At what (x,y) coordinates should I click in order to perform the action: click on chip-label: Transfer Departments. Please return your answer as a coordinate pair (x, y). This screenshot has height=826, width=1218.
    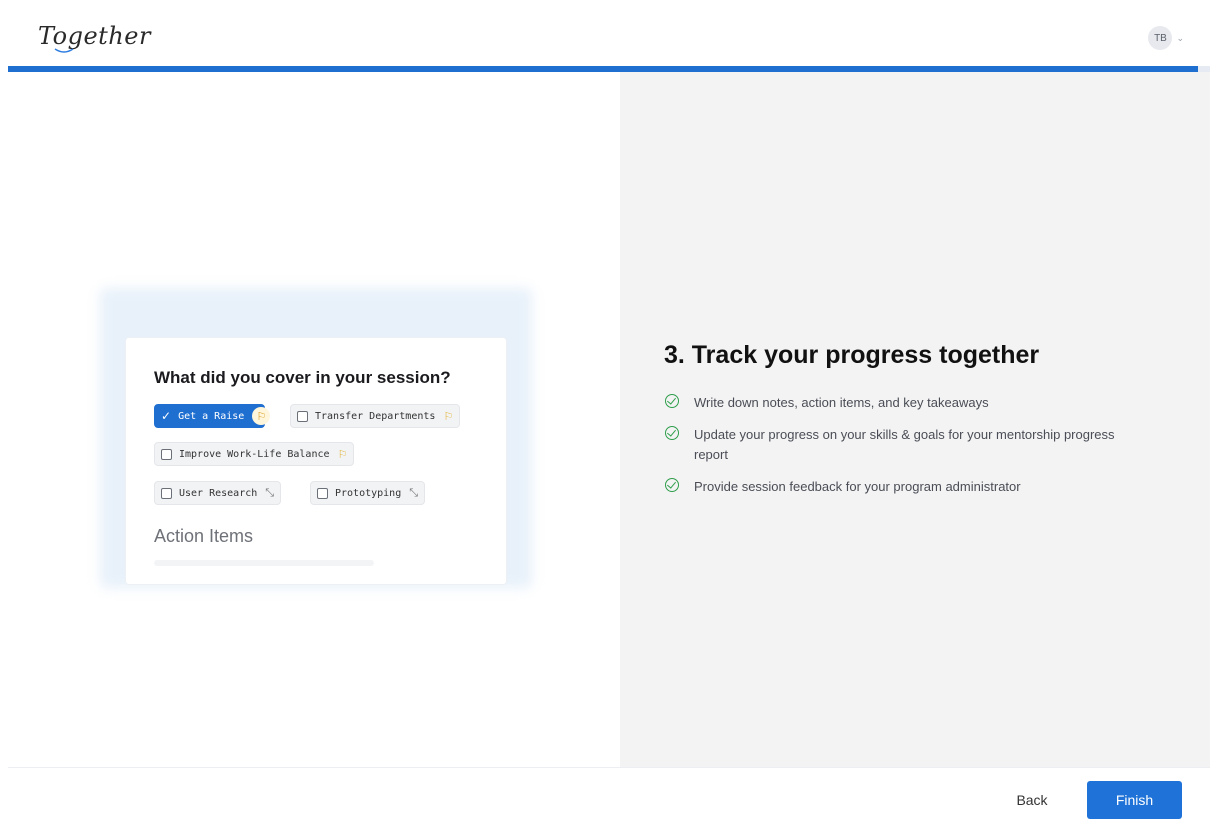
    Looking at the image, I should click on (375, 416).